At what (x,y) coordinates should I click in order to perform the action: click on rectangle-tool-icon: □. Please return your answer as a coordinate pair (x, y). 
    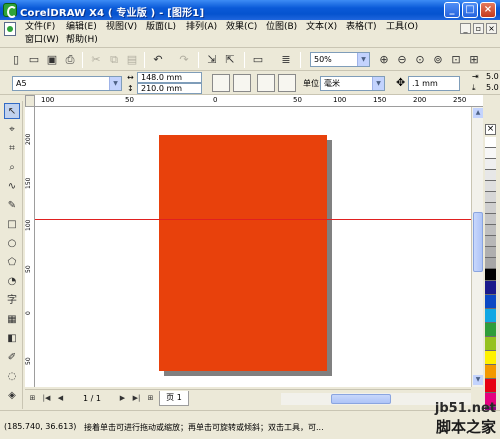
    Looking at the image, I should click on (12, 225).